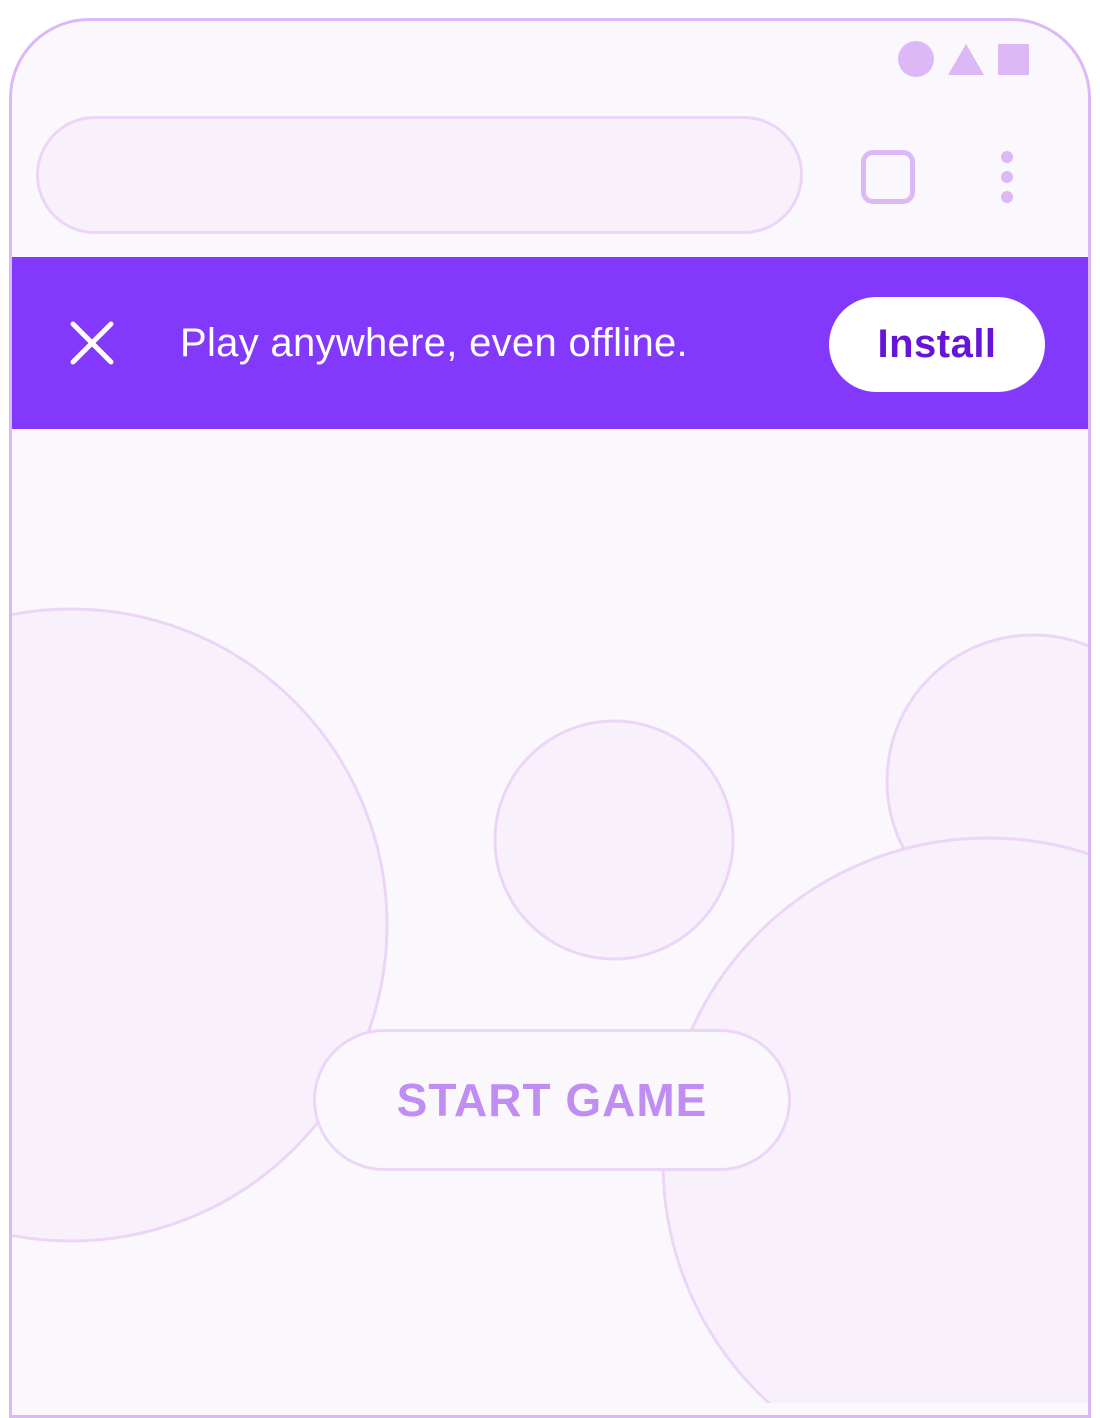 The image size is (1100, 1418). Describe the element at coordinates (419, 175) in the screenshot. I see `address-bar` at that location.